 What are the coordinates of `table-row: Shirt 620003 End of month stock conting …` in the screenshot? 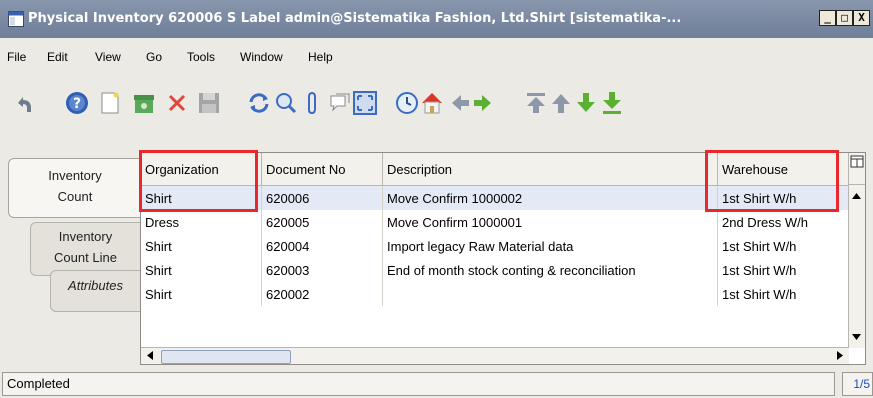 It's located at (498, 270).